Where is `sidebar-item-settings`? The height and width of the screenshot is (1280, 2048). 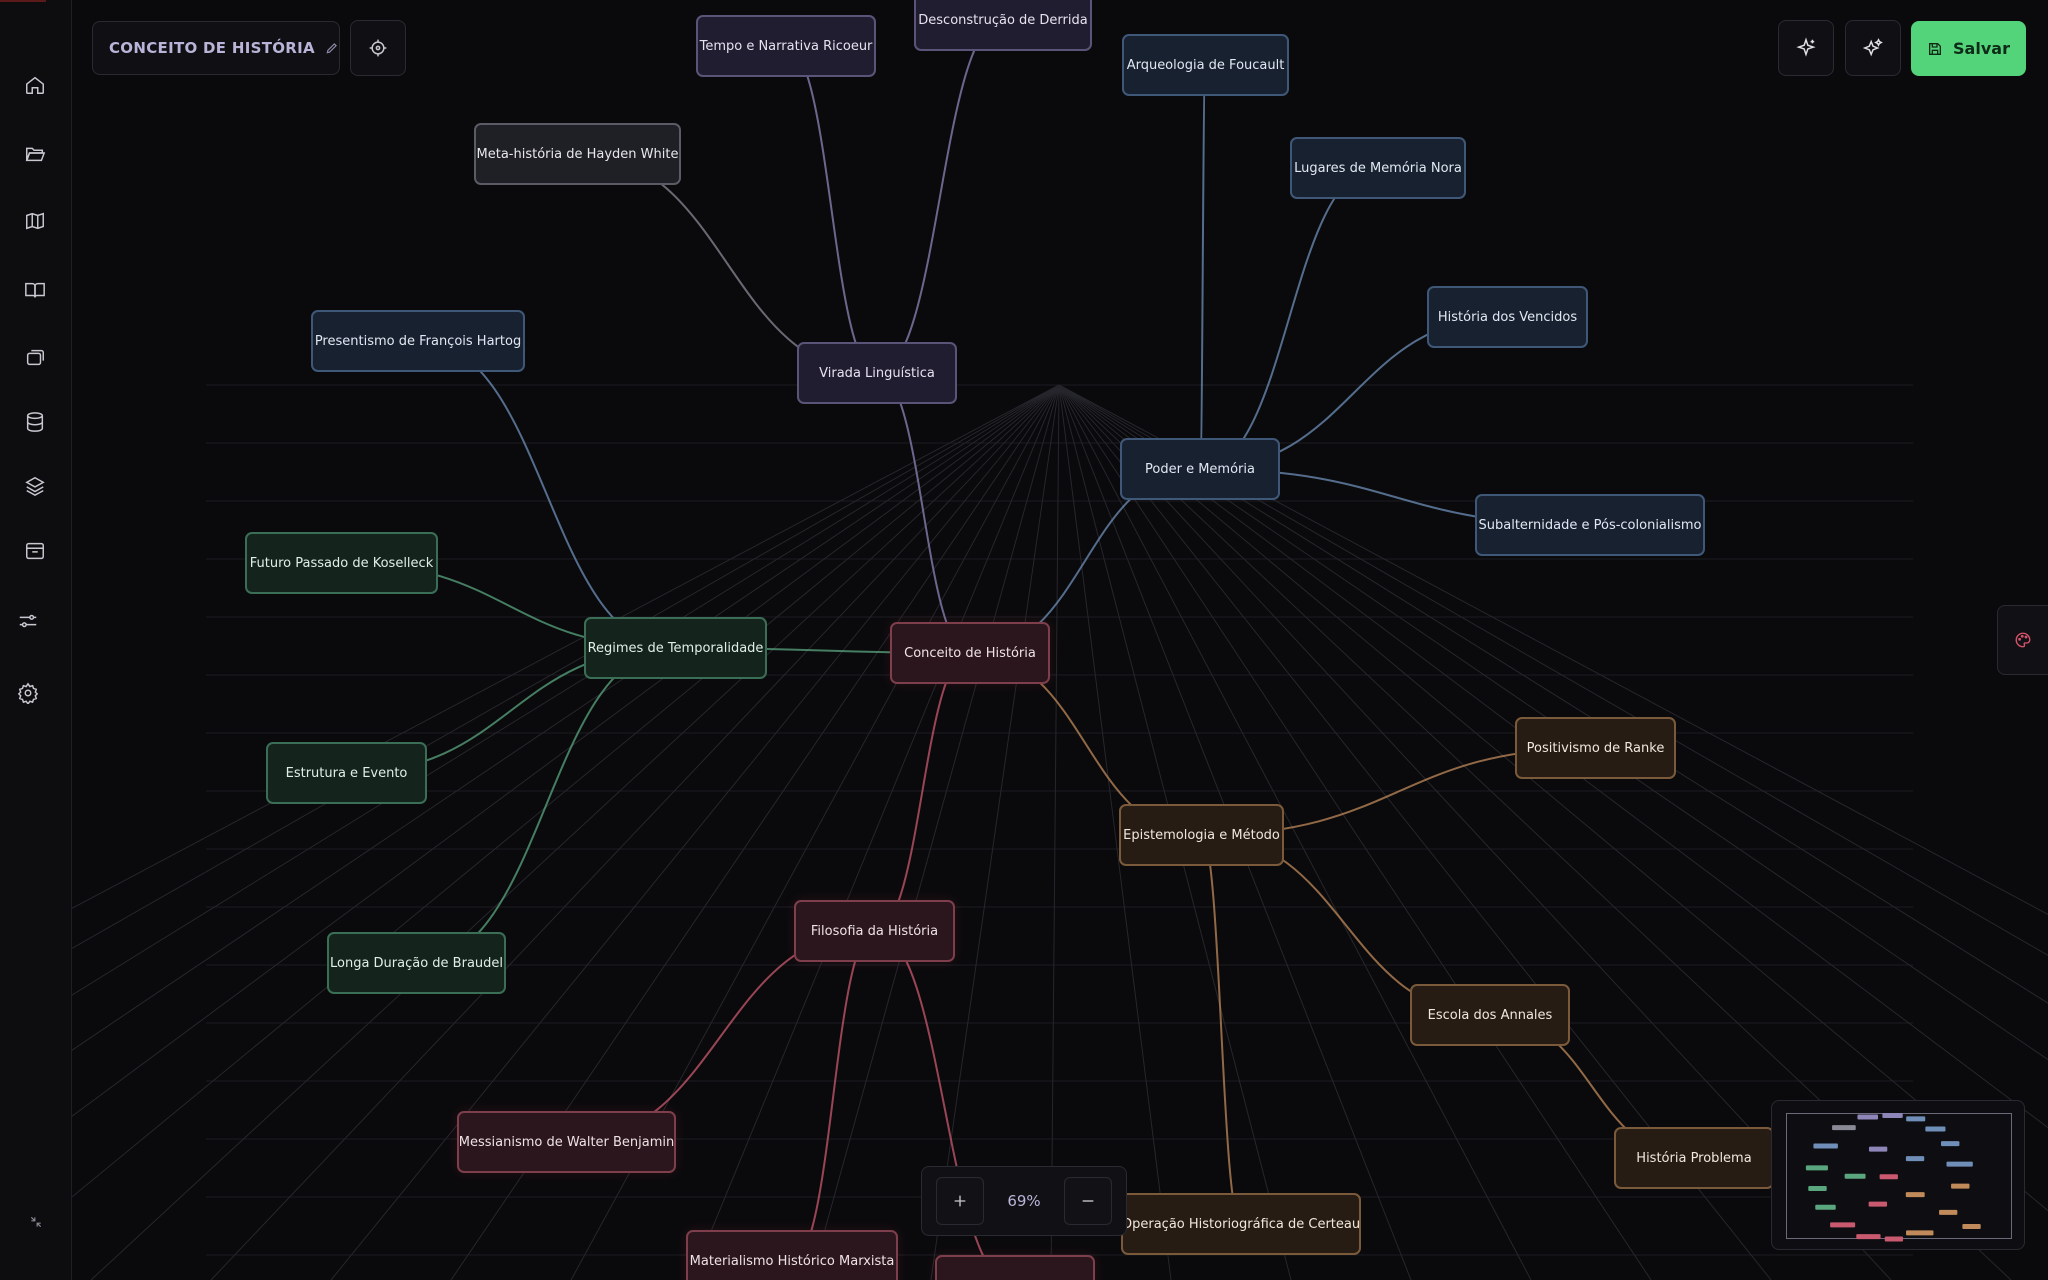 sidebar-item-settings is located at coordinates (28, 693).